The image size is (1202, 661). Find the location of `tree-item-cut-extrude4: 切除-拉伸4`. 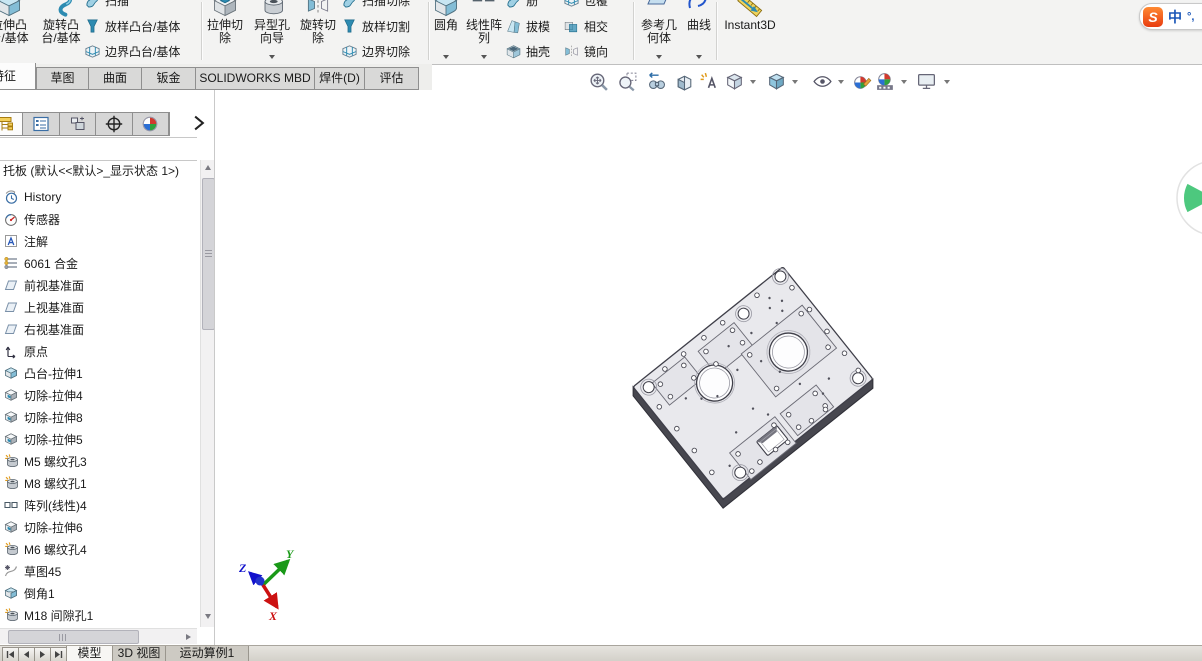

tree-item-cut-extrude4: 切除-拉伸4 is located at coordinates (100, 395).